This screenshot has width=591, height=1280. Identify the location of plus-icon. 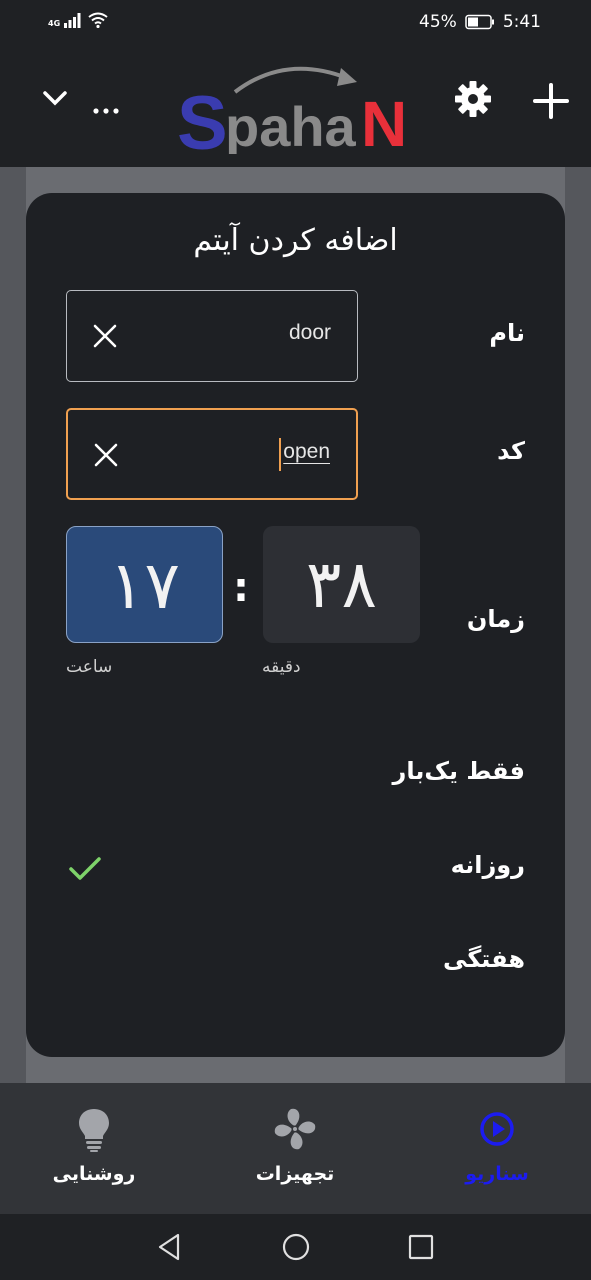
(551, 101).